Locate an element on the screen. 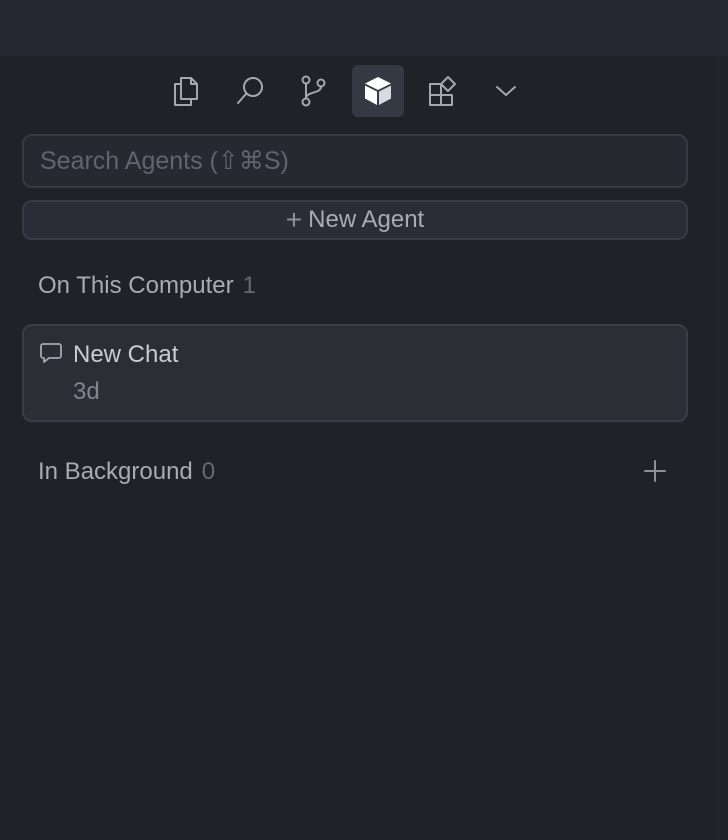 This screenshot has width=728, height=840. source-control-button is located at coordinates (314, 91).